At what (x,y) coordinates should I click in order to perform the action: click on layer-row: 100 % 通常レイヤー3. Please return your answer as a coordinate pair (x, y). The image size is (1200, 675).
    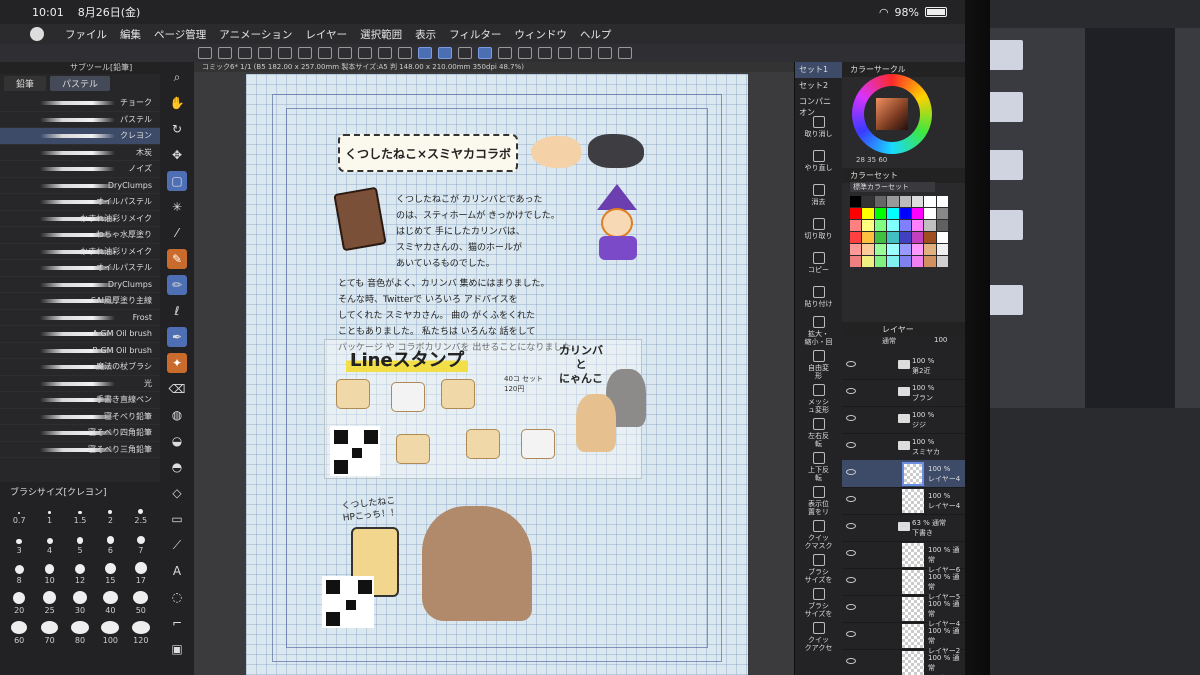
    Looking at the image, I should click on (903, 662).